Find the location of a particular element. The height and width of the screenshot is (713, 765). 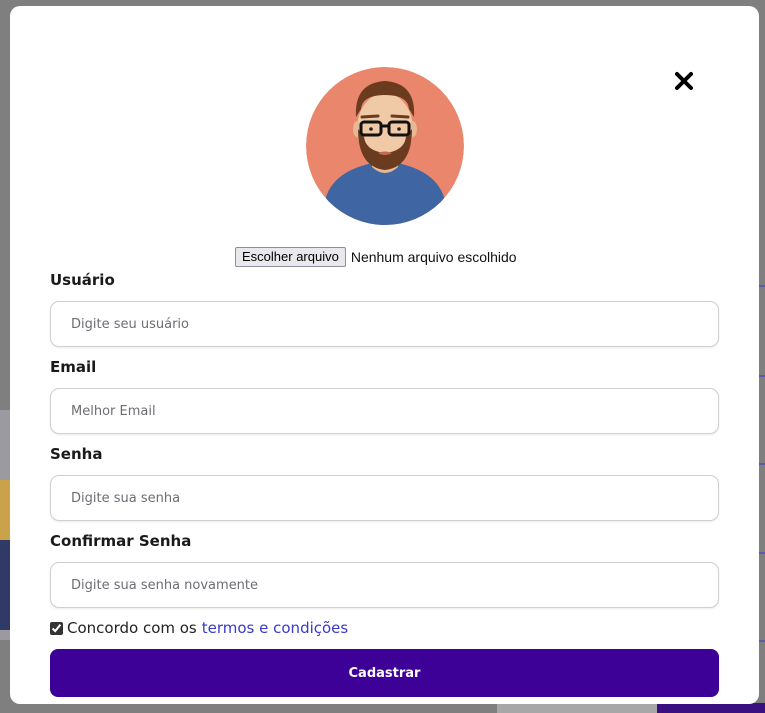

avatar is located at coordinates (385, 146).